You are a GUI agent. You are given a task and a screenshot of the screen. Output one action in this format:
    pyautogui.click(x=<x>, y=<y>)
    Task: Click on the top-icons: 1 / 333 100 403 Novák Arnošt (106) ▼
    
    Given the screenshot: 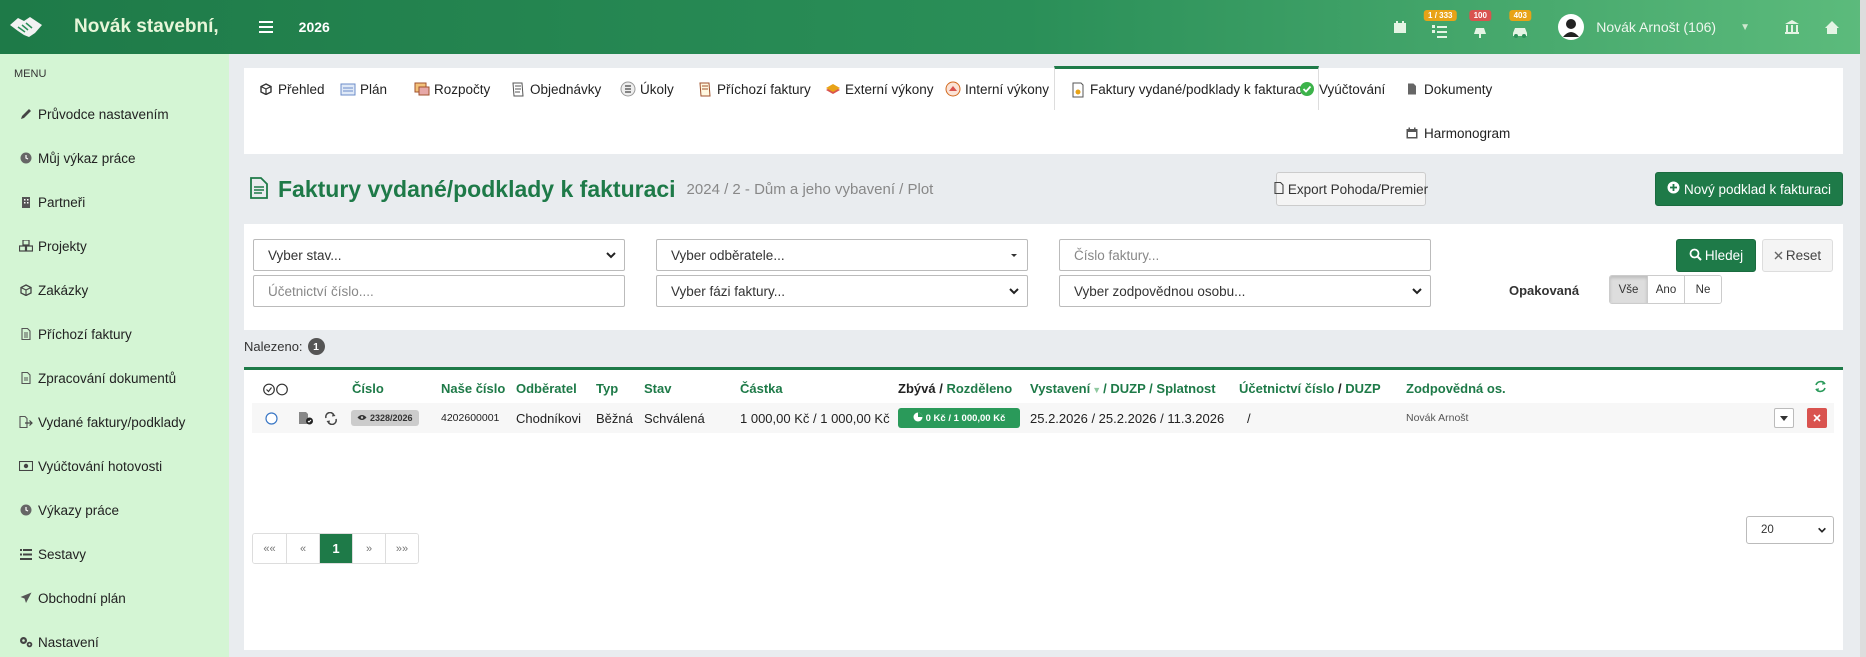 What is the action you would take?
    pyautogui.click(x=1623, y=27)
    